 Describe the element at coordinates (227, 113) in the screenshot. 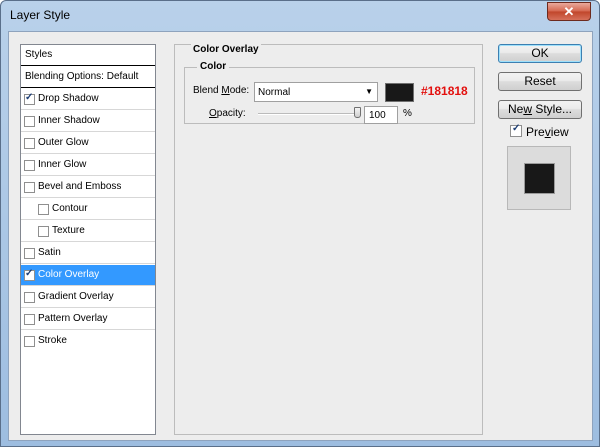

I see `opacity-label: Opacity:` at that location.